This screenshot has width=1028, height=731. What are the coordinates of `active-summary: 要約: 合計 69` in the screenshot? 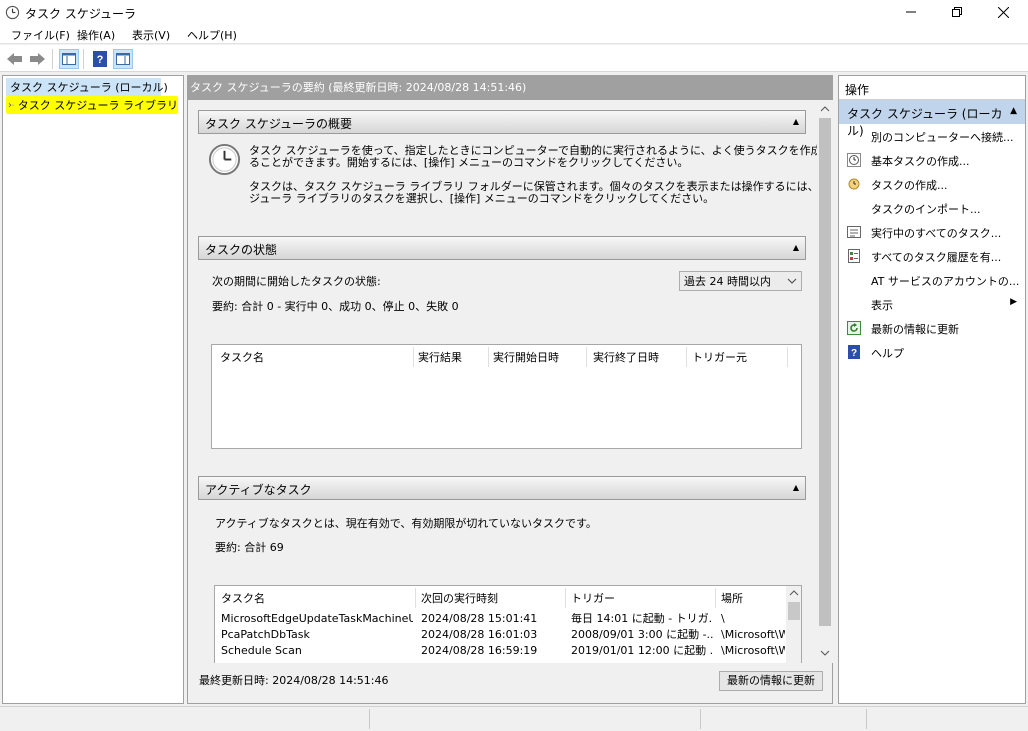 It's located at (249, 547).